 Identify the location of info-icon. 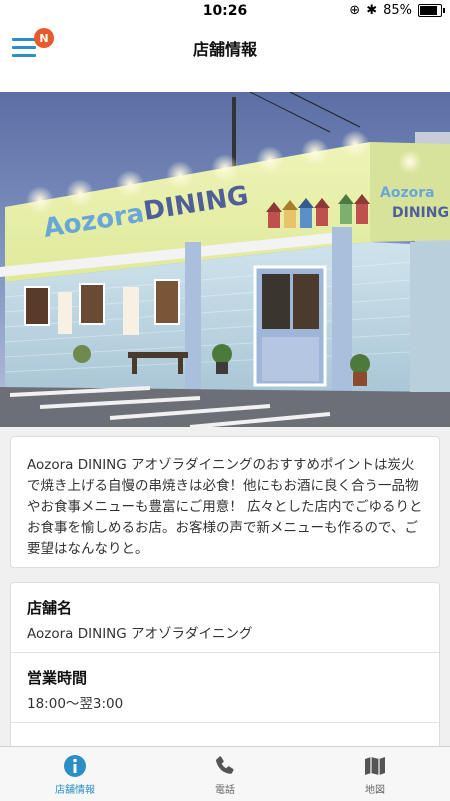
(75, 766).